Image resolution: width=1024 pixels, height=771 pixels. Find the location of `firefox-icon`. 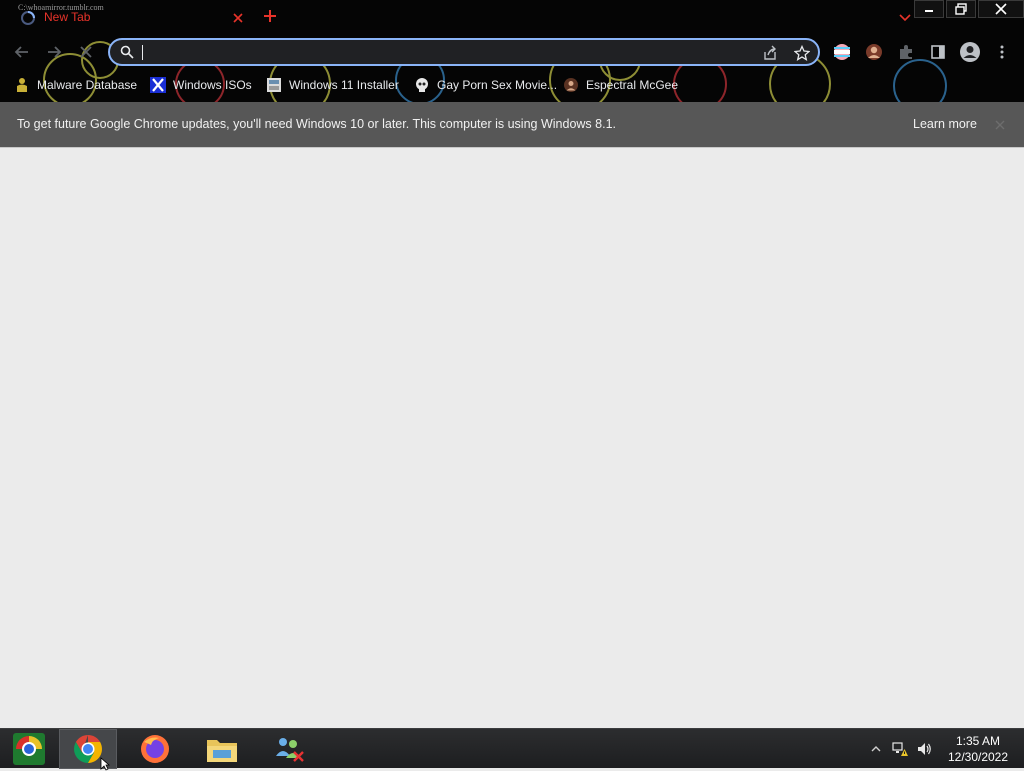

firefox-icon is located at coordinates (155, 749).